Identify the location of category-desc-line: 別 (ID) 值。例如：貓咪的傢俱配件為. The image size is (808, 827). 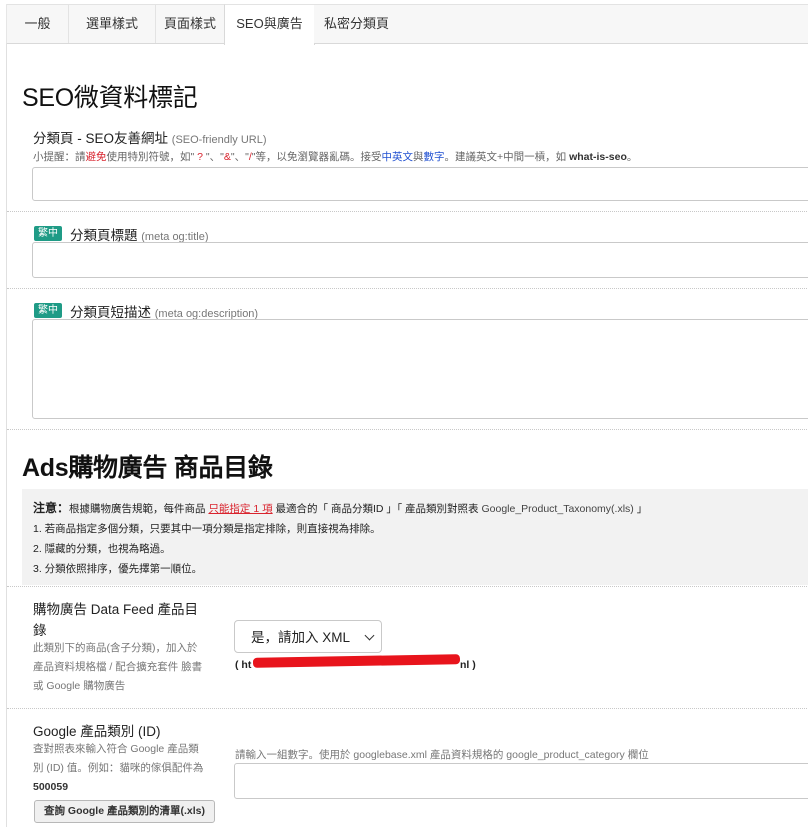
(118, 768).